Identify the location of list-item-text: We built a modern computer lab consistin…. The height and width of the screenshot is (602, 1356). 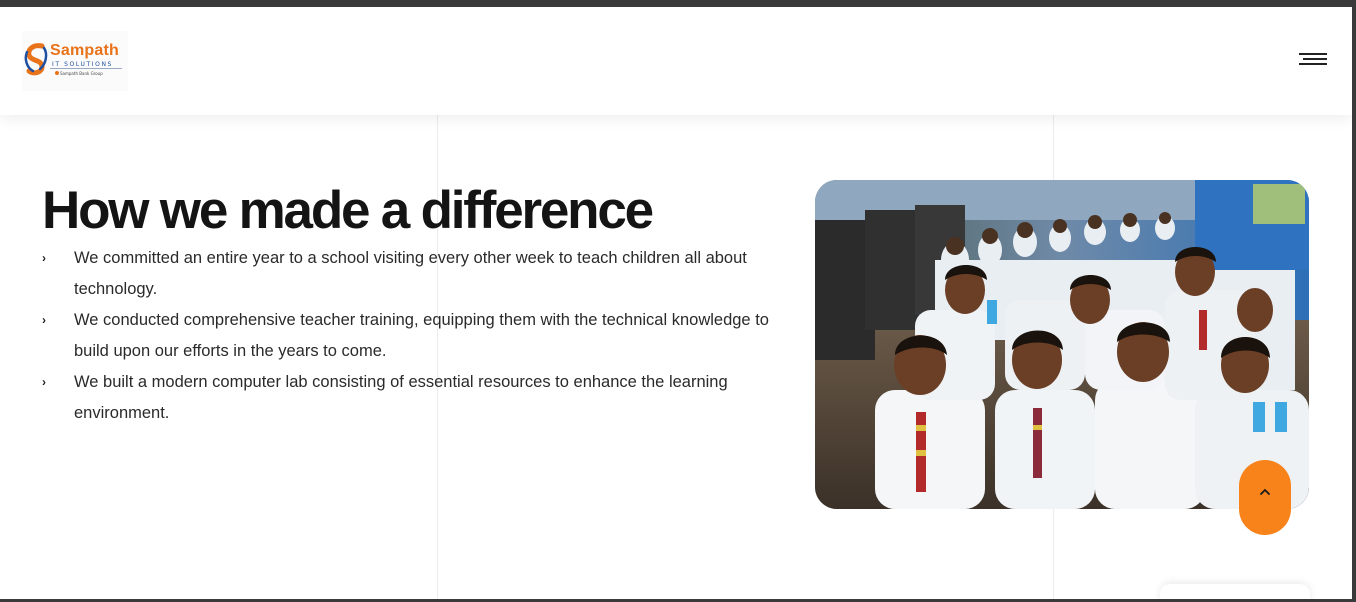
(401, 397).